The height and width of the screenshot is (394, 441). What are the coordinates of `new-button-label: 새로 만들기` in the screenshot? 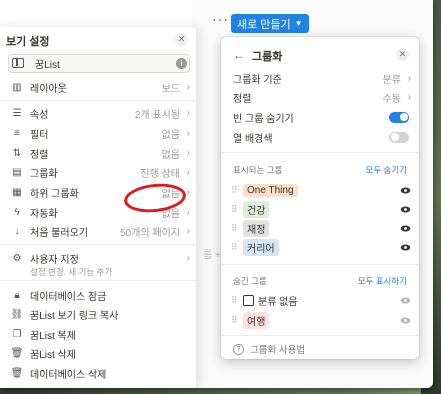 It's located at (264, 24).